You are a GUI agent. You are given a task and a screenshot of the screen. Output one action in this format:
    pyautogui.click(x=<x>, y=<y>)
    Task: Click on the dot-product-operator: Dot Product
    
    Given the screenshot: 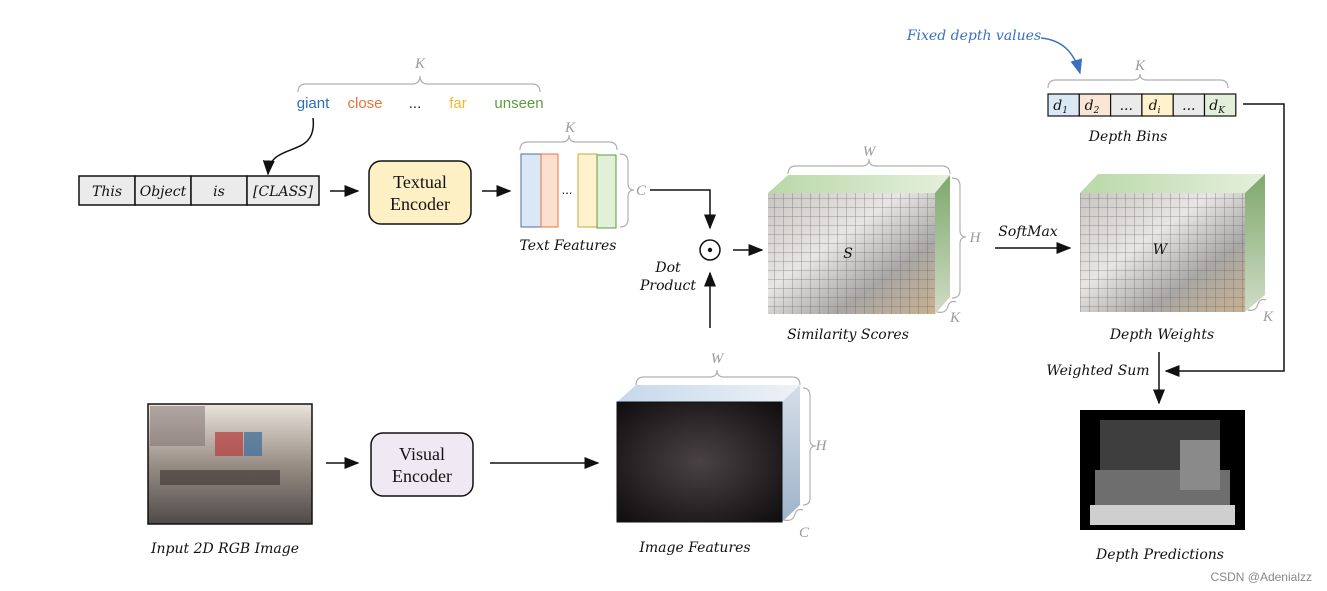 What is the action you would take?
    pyautogui.click(x=680, y=266)
    